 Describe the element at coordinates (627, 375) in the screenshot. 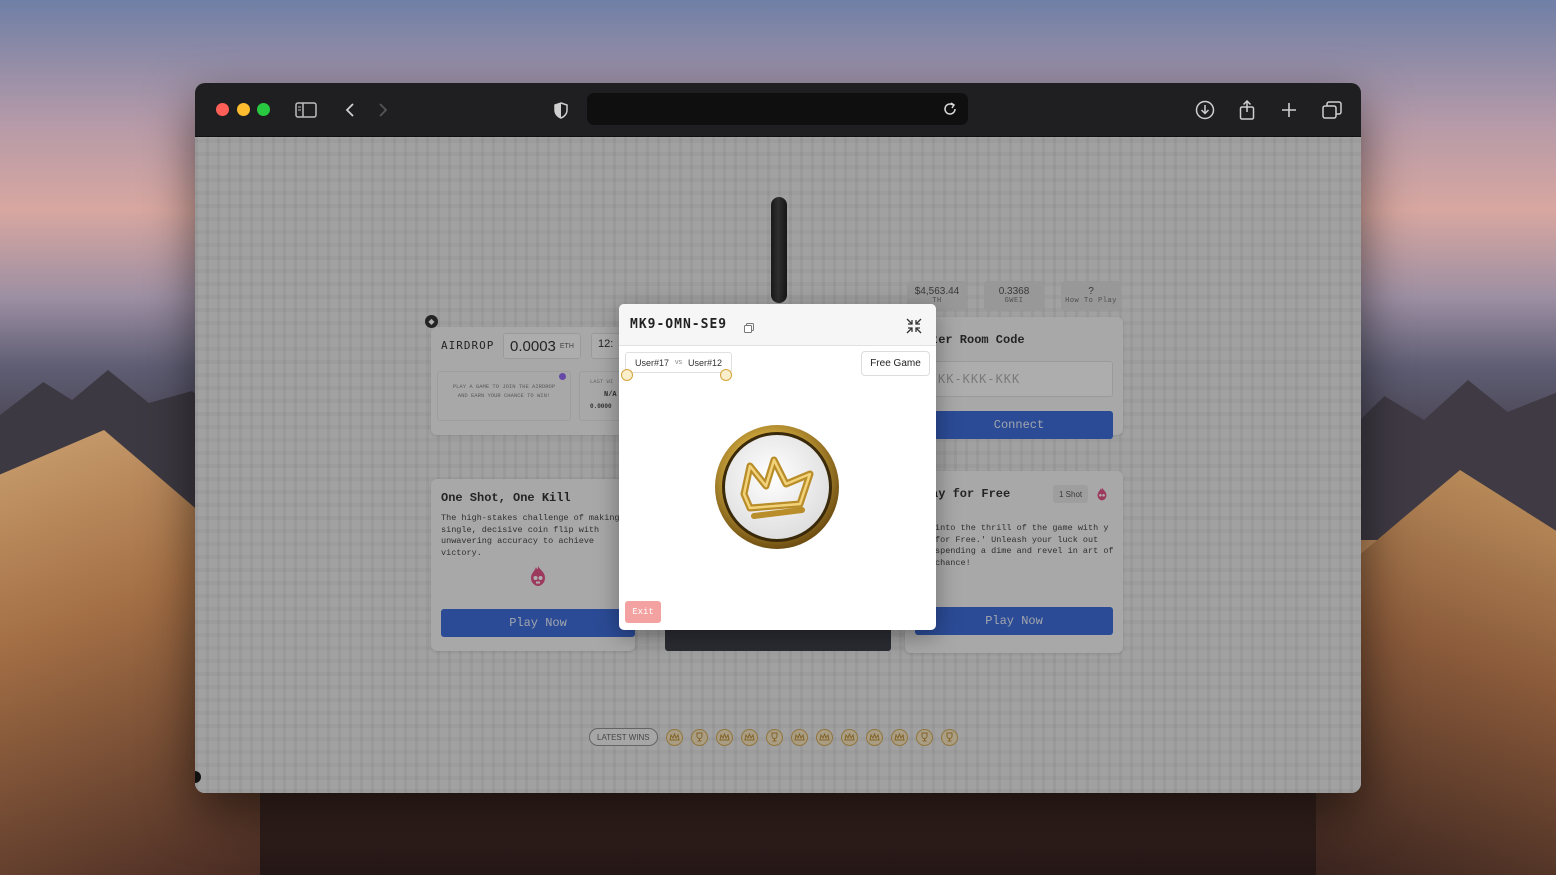

I see `player-one-trophy-icon` at that location.